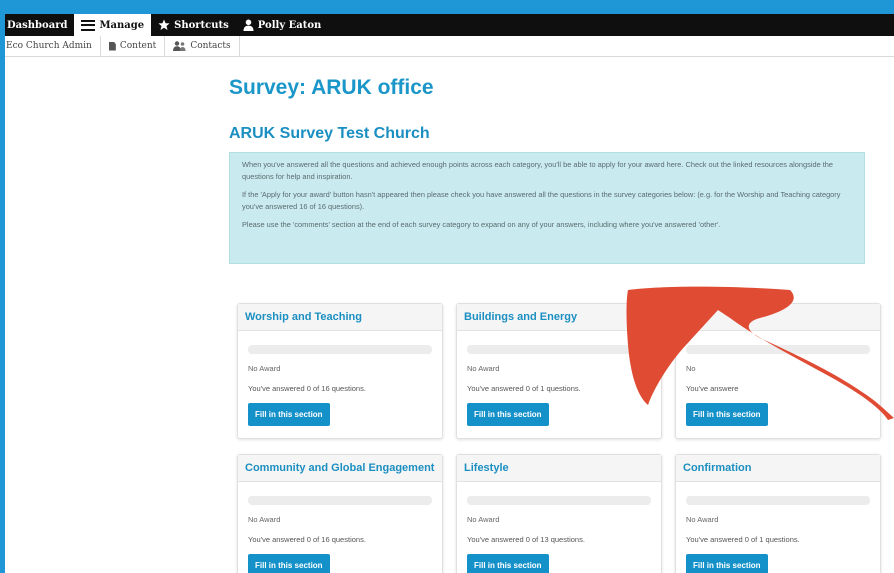 The width and height of the screenshot is (894, 573). I want to click on content-label: Content, so click(138, 46).